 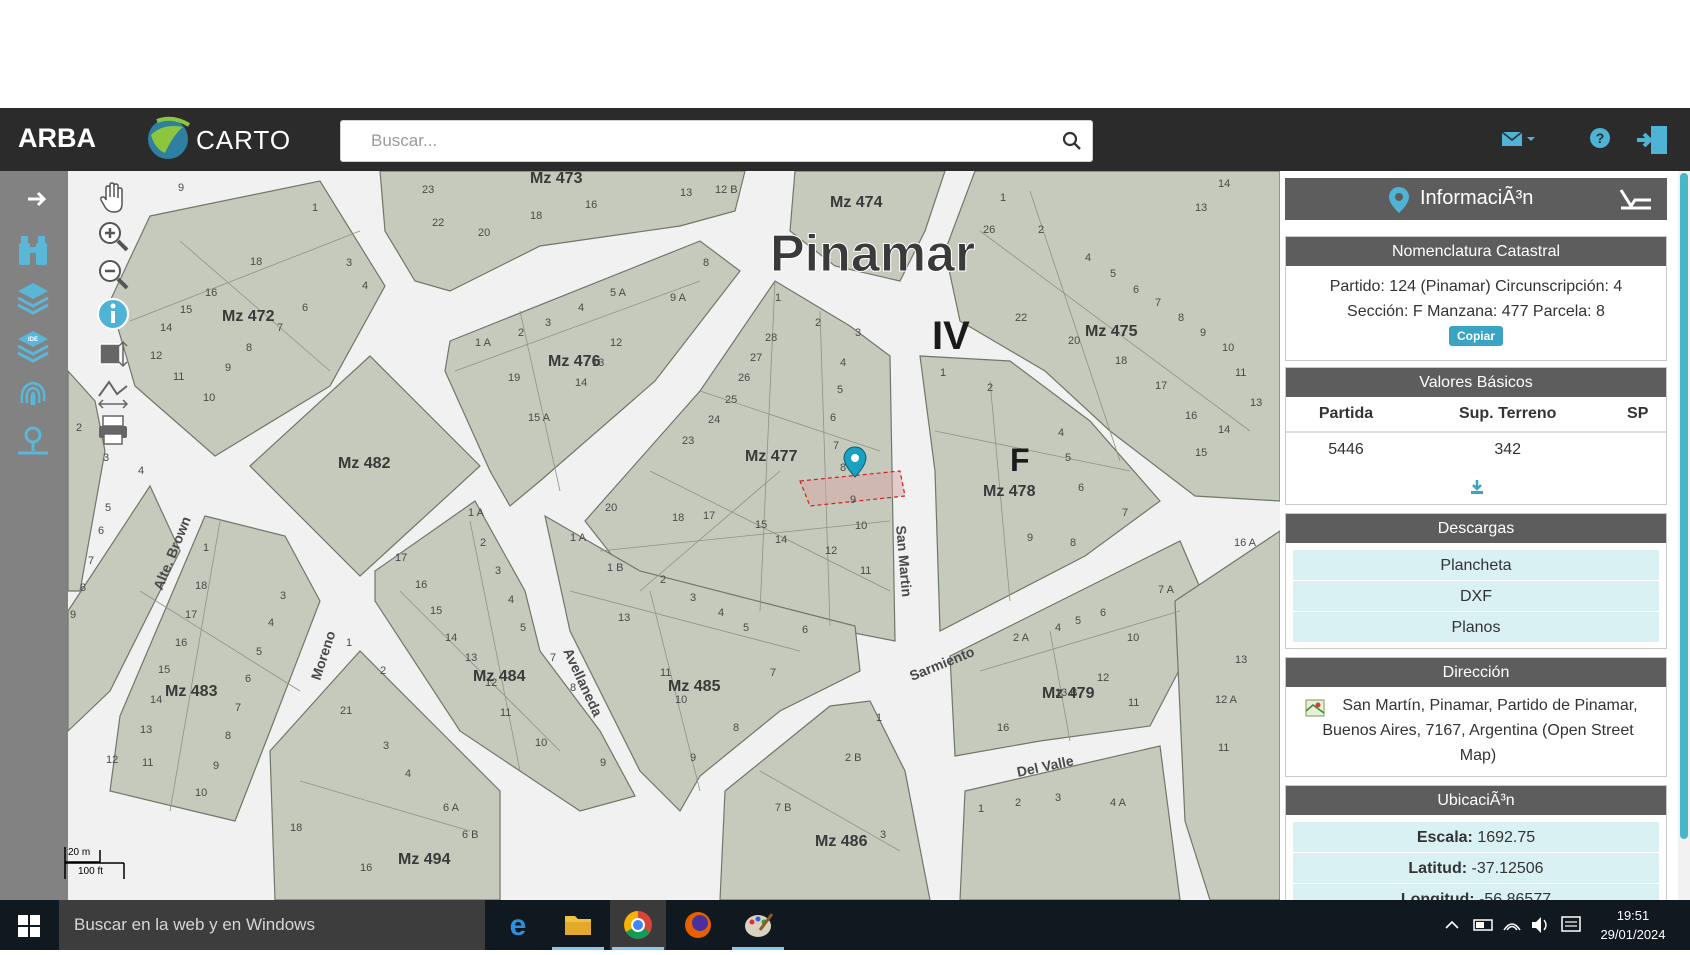 What do you see at coordinates (1633, 915) in the screenshot?
I see `clock-time: 19:51` at bounding box center [1633, 915].